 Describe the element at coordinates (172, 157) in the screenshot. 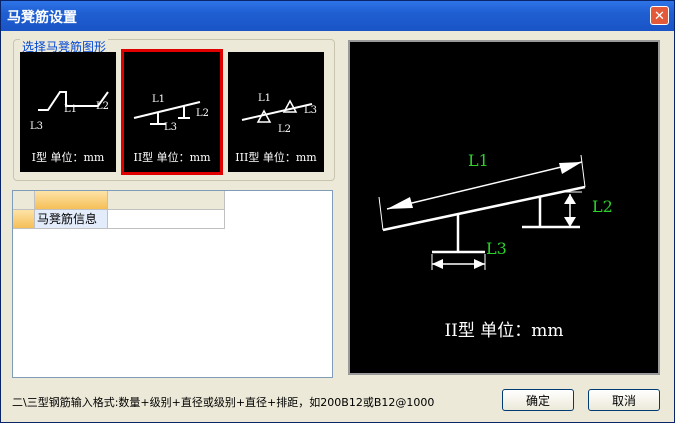

I see `type-2-caption: II型 单位：mm` at that location.